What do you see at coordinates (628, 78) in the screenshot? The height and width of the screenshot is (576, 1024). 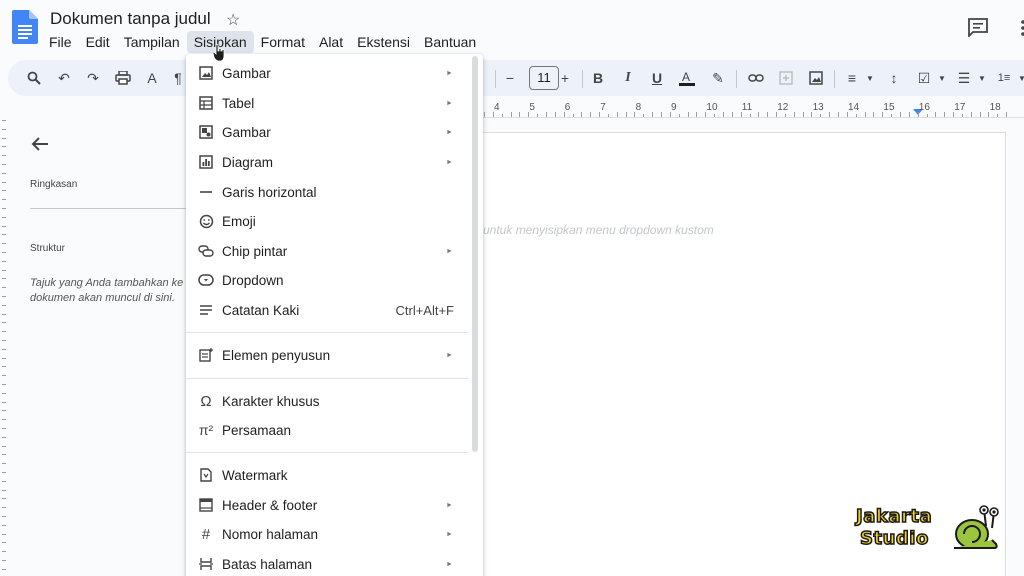 I see `italic-icon: I` at bounding box center [628, 78].